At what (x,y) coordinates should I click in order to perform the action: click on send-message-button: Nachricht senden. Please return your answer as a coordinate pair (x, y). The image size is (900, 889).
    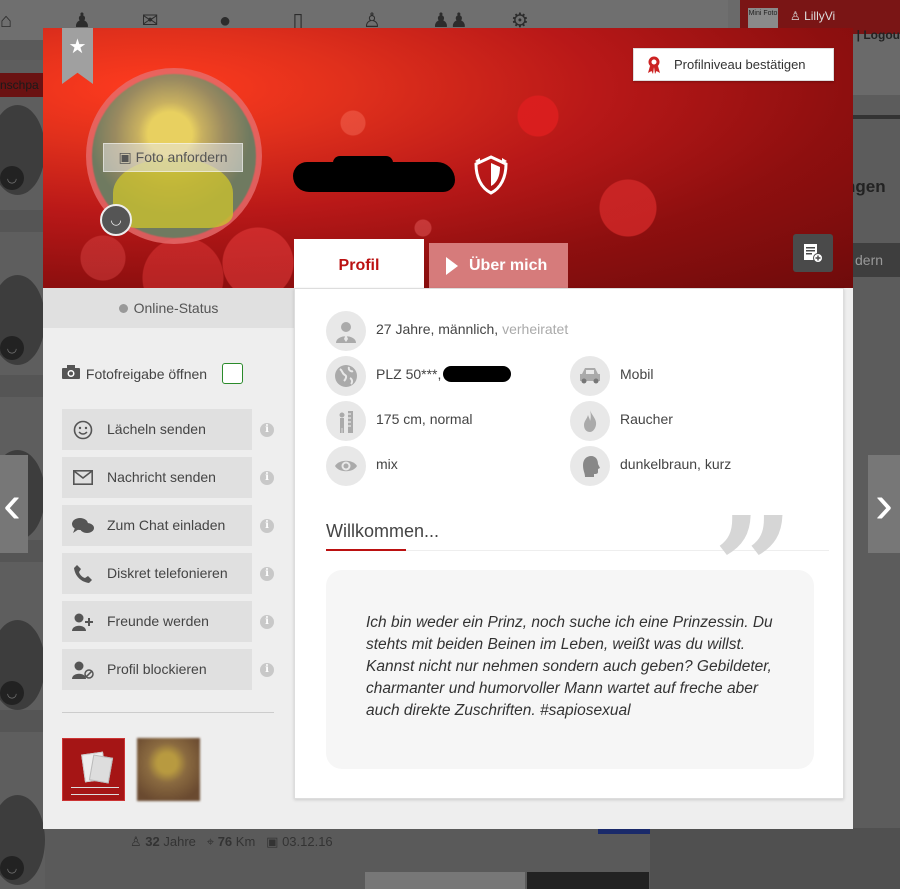
    Looking at the image, I should click on (157, 477).